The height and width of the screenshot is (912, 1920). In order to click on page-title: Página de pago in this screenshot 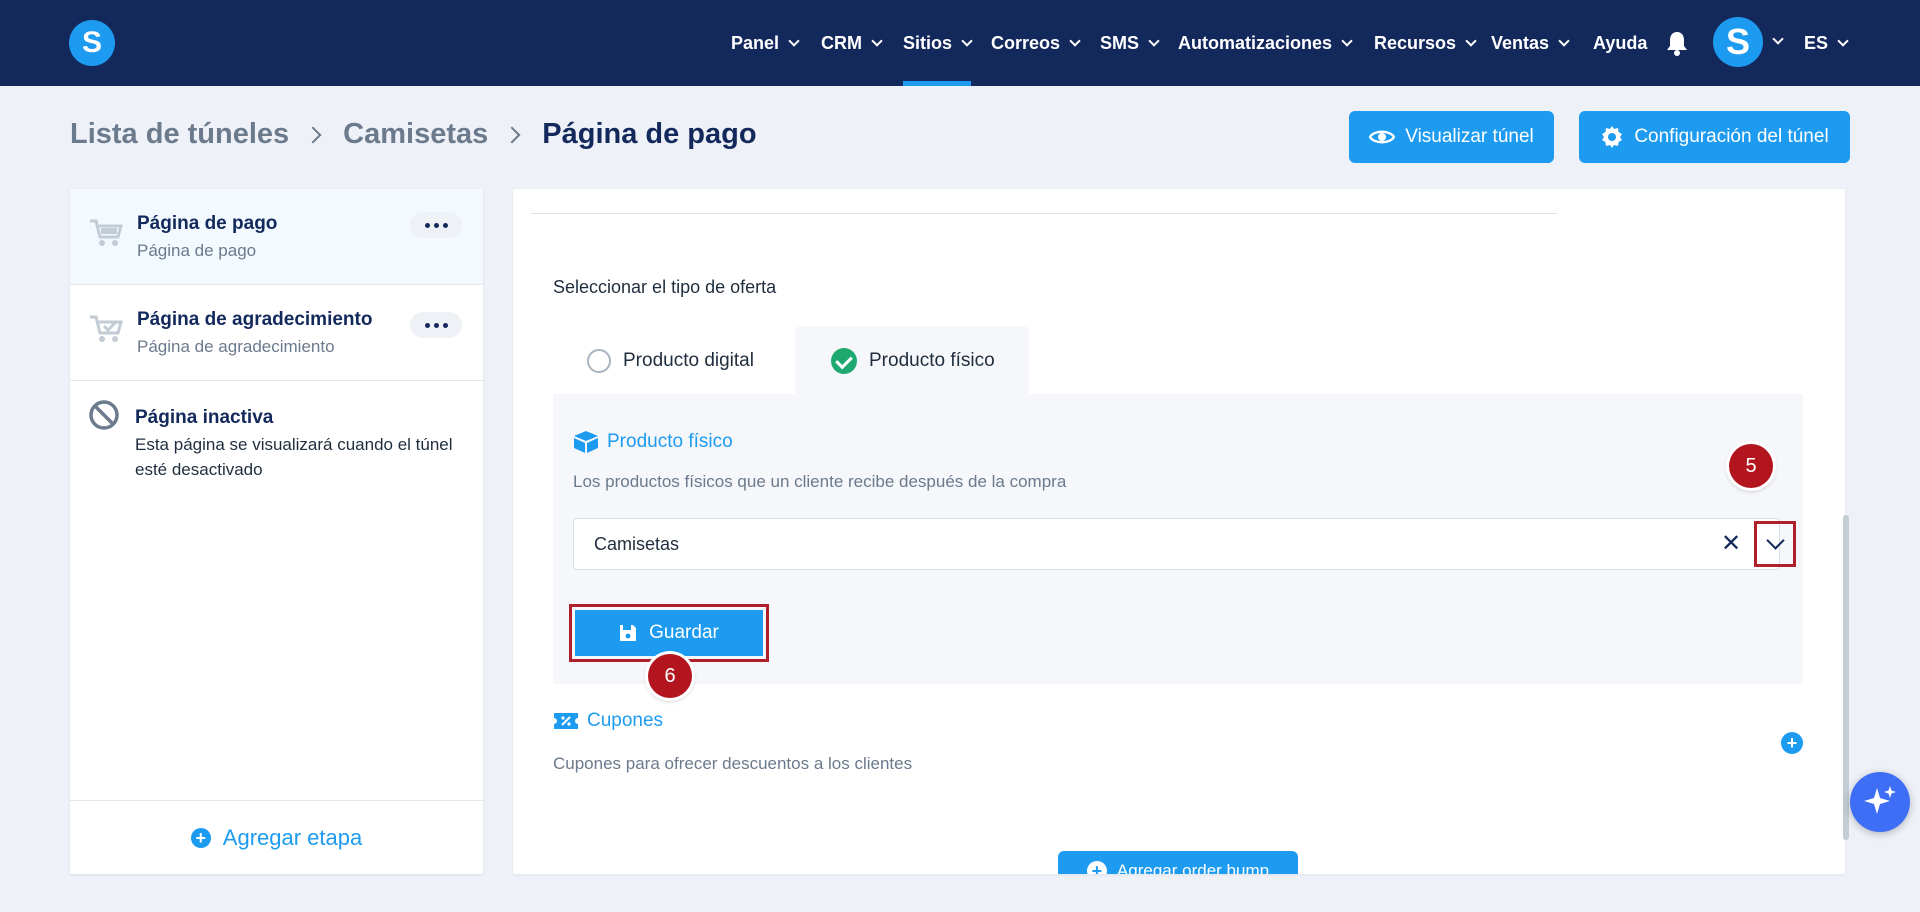, I will do `click(649, 134)`.